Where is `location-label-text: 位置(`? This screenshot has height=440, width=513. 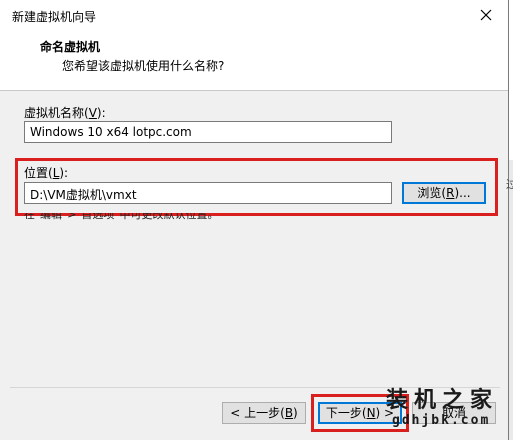
location-label-text: 位置( is located at coordinates (38, 173).